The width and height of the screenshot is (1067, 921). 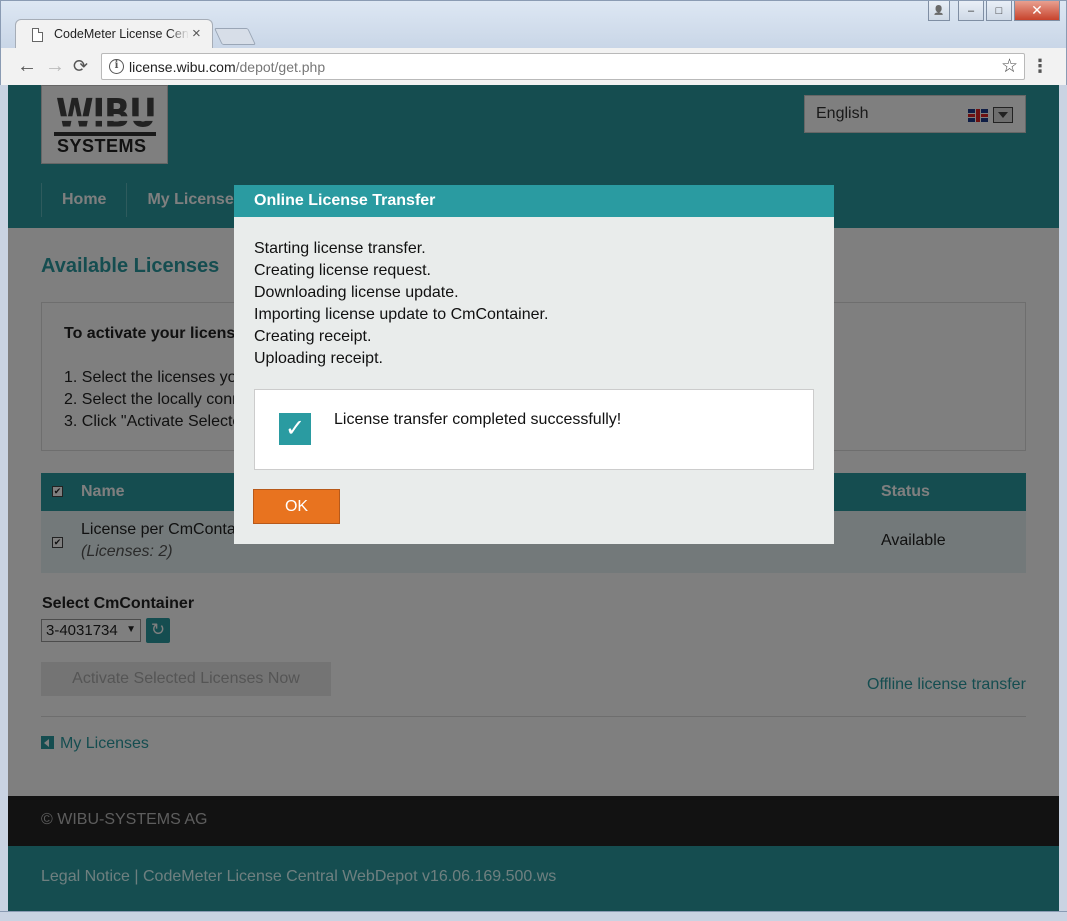 What do you see at coordinates (999, 11) in the screenshot?
I see `maximize-button: □` at bounding box center [999, 11].